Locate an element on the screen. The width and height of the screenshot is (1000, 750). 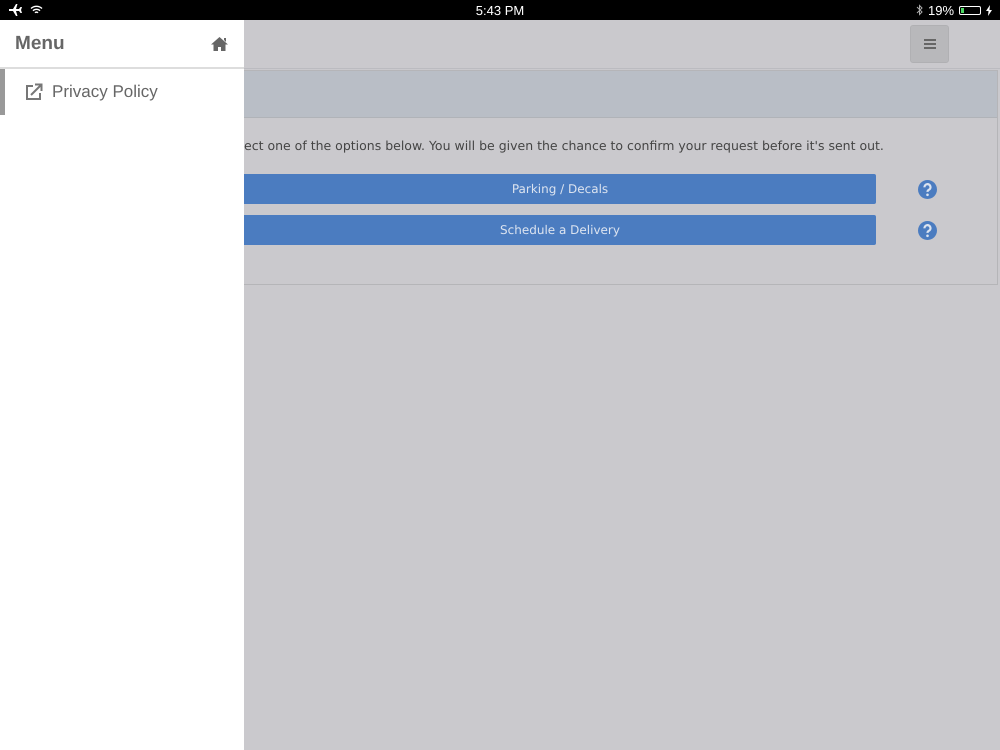
home-icon is located at coordinates (219, 44).